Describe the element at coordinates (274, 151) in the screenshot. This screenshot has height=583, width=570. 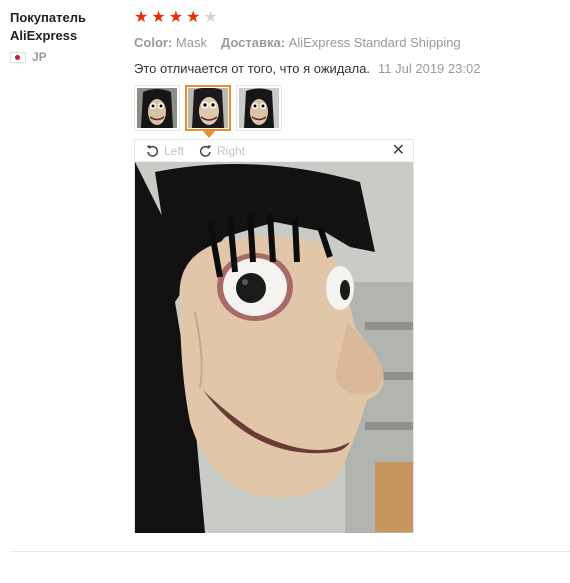
I see `viewer-toolbar: Left Right ✕` at that location.